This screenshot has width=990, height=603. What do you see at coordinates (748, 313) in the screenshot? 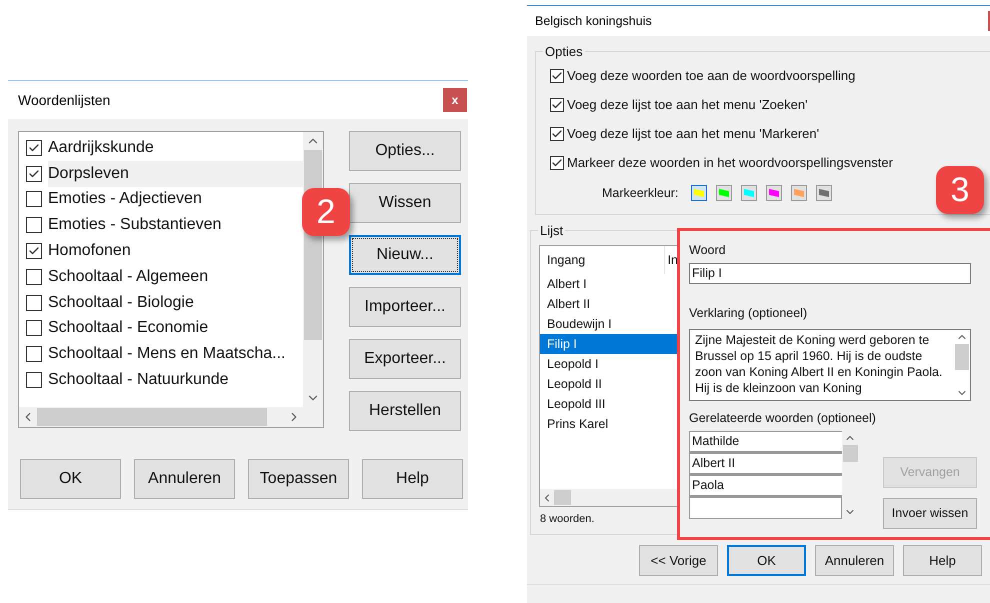
I see `field-label: Verklaring (optioneel)` at bounding box center [748, 313].